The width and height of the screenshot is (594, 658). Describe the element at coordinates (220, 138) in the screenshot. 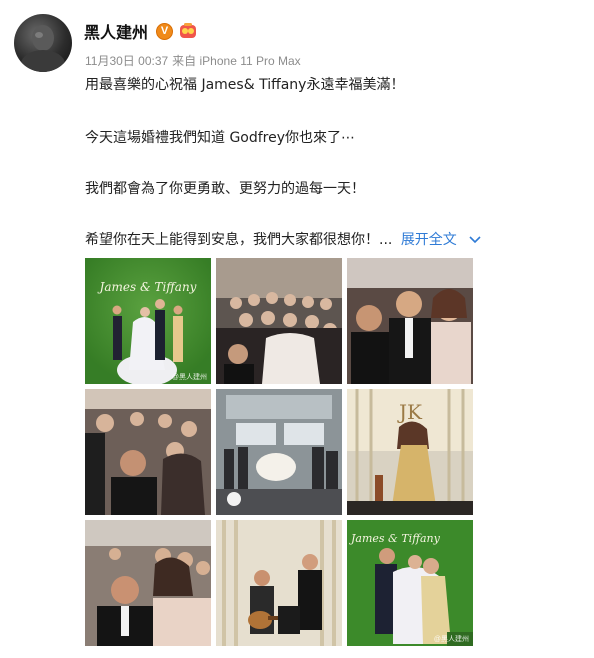

I see `post-text-line-2: 今天這場婚禮我們知道 Godfrey你也來了⋯` at that location.